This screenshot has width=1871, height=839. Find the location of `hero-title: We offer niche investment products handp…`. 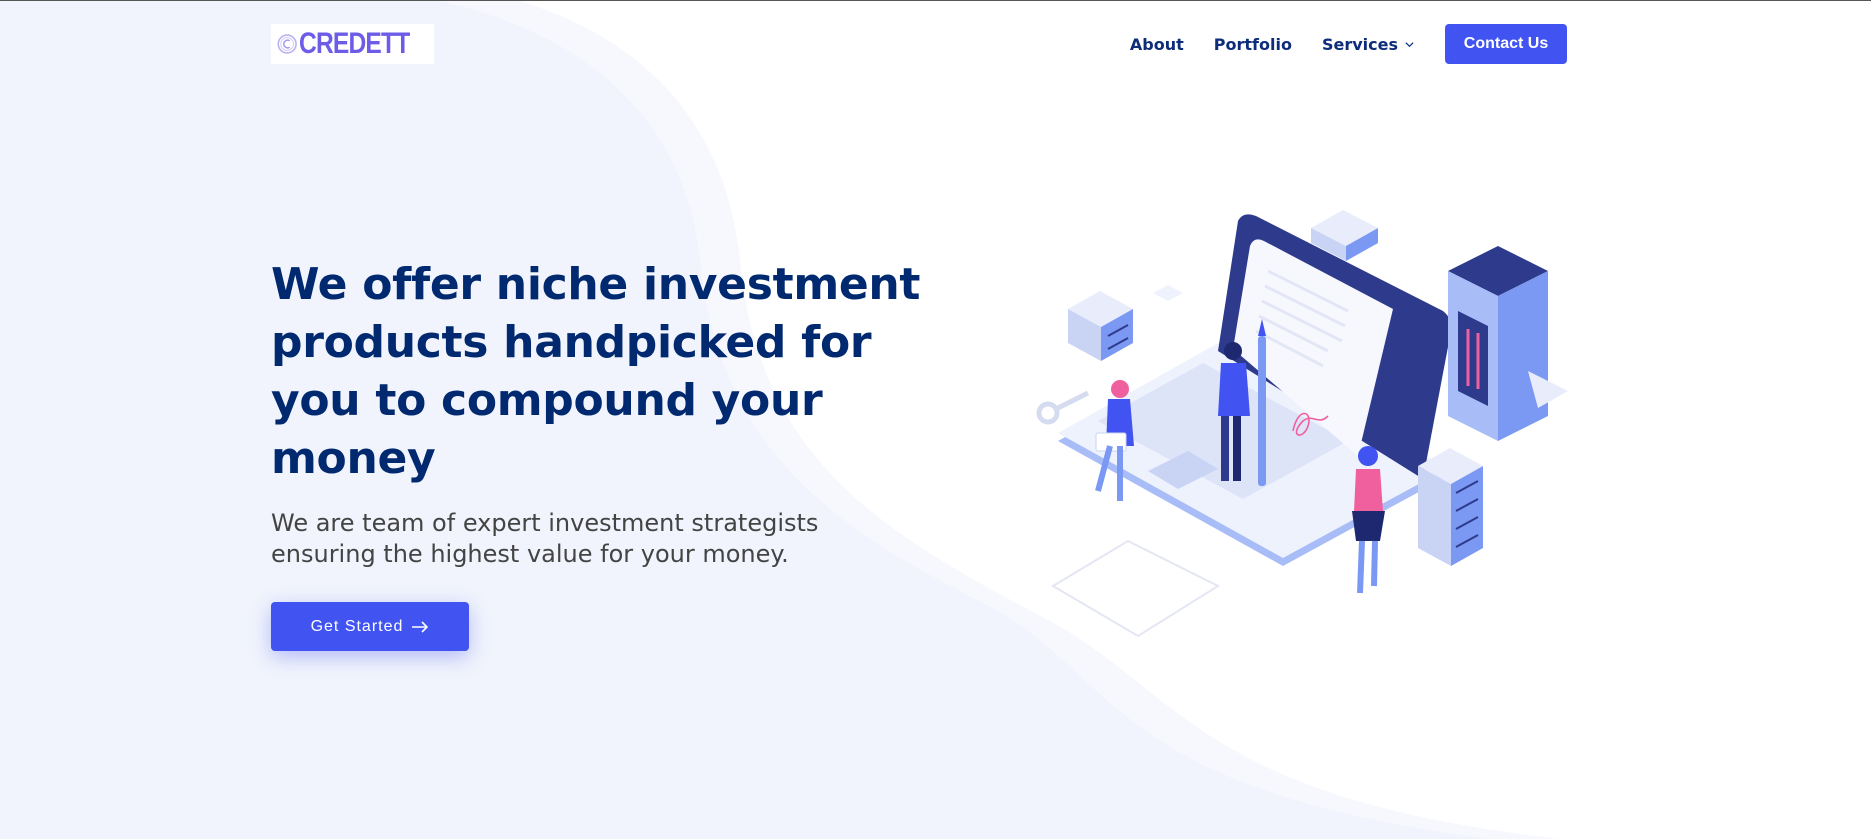

hero-title: We offer niche investment products handp… is located at coordinates (596, 371).